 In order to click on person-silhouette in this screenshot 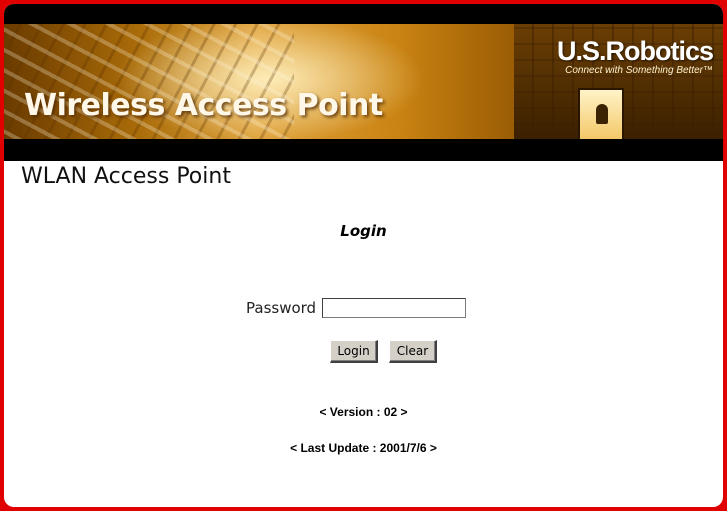, I will do `click(602, 114)`.